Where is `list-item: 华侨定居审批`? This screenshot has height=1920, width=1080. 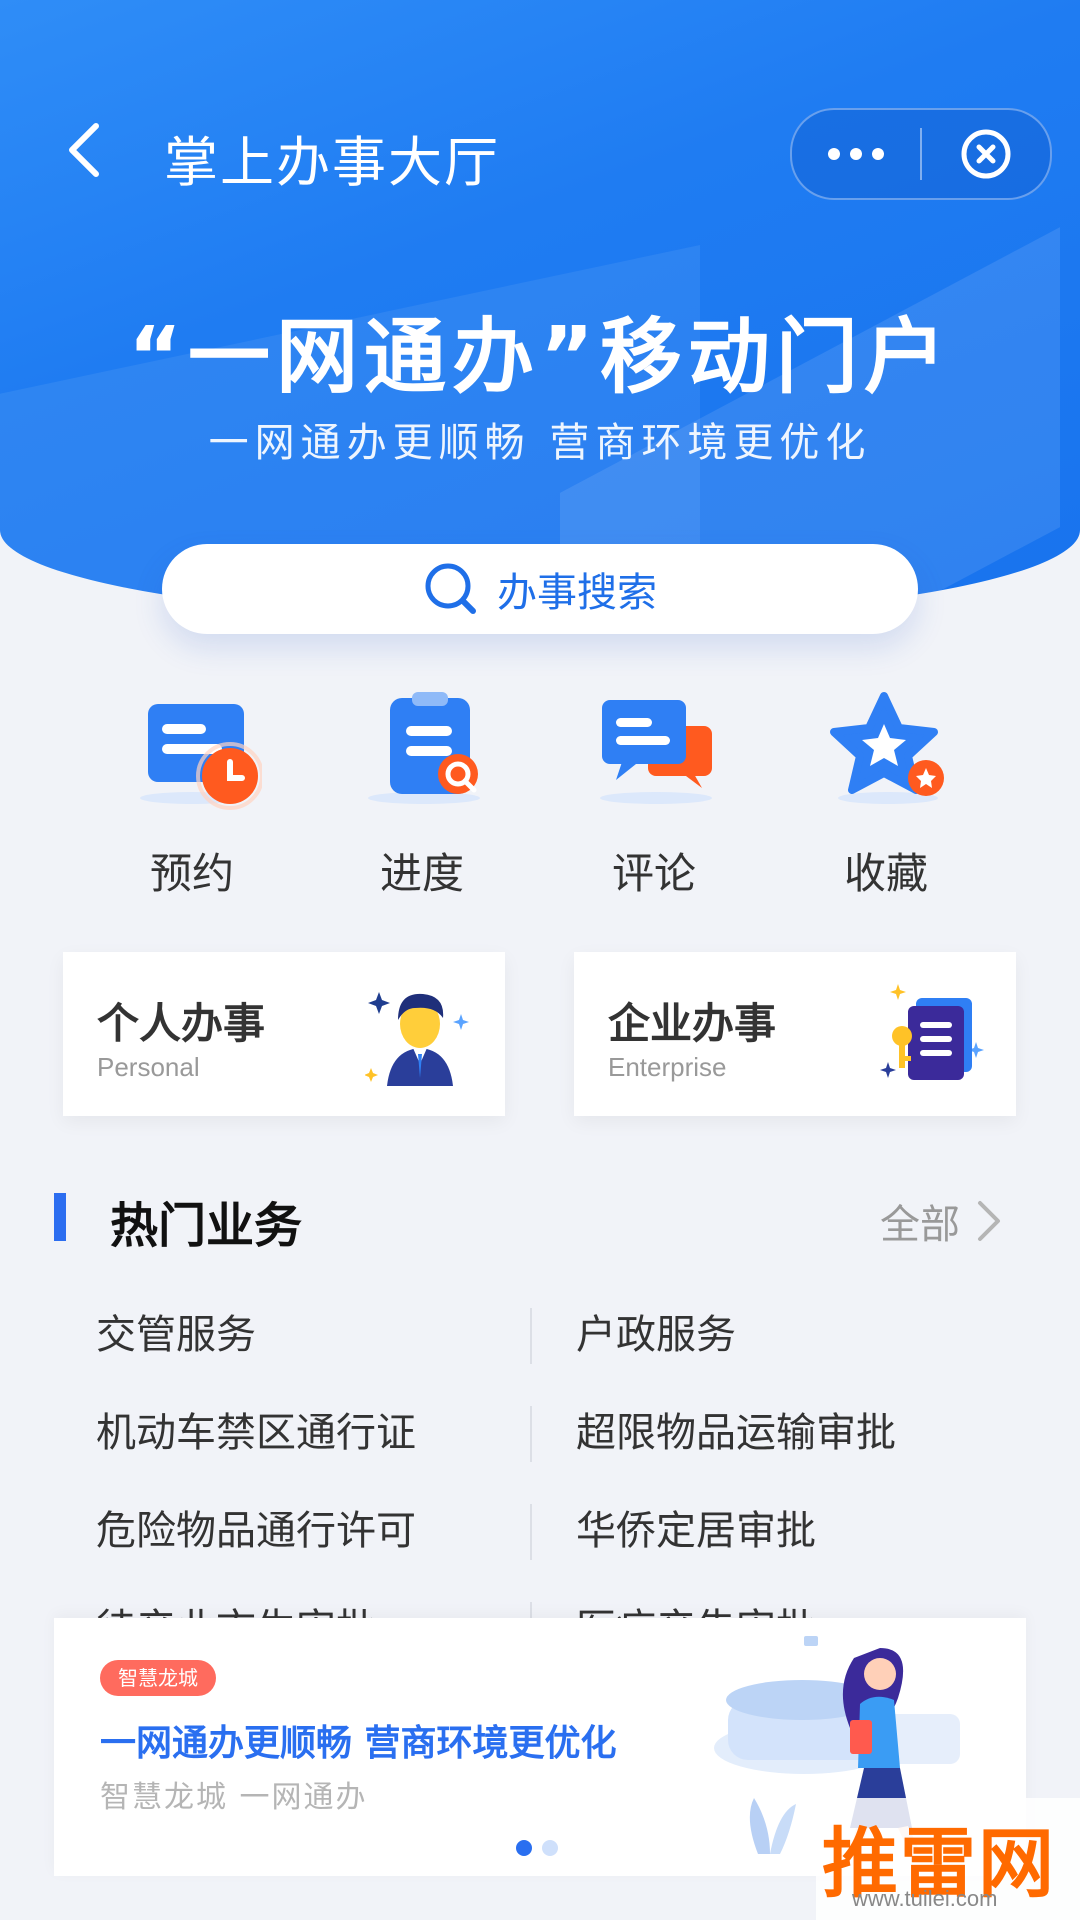 list-item: 华侨定居审批 is located at coordinates (806, 1545).